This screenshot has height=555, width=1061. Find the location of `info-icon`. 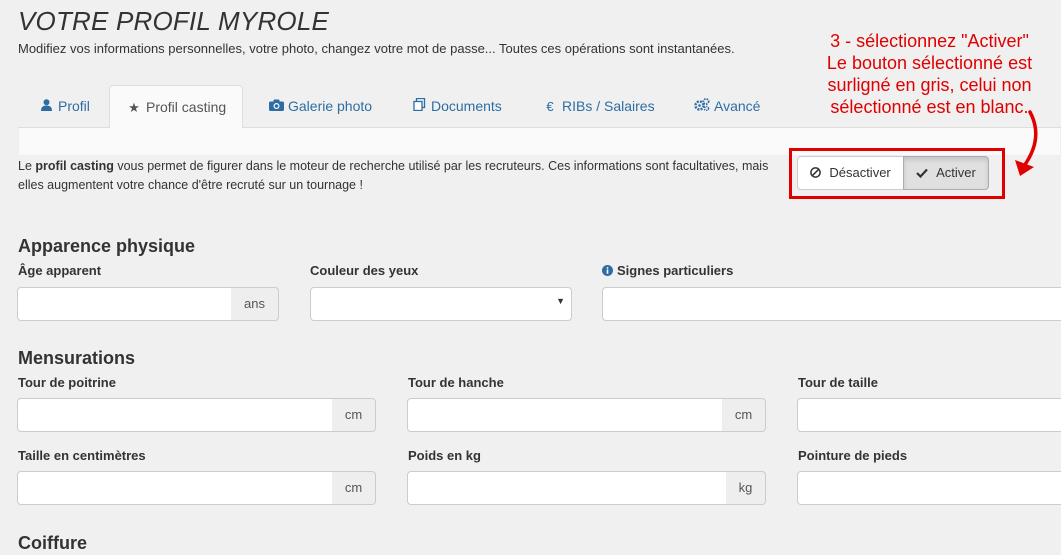

info-icon is located at coordinates (607, 271).